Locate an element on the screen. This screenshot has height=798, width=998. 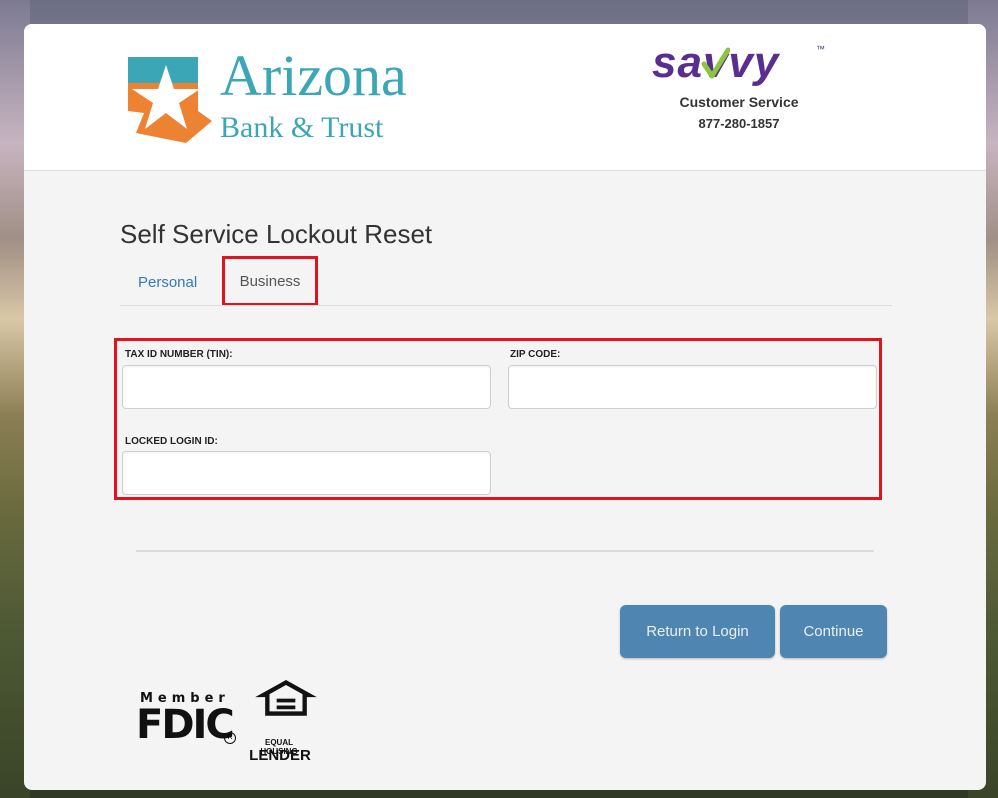
arizona-star-emblem-icon is located at coordinates (170, 100).